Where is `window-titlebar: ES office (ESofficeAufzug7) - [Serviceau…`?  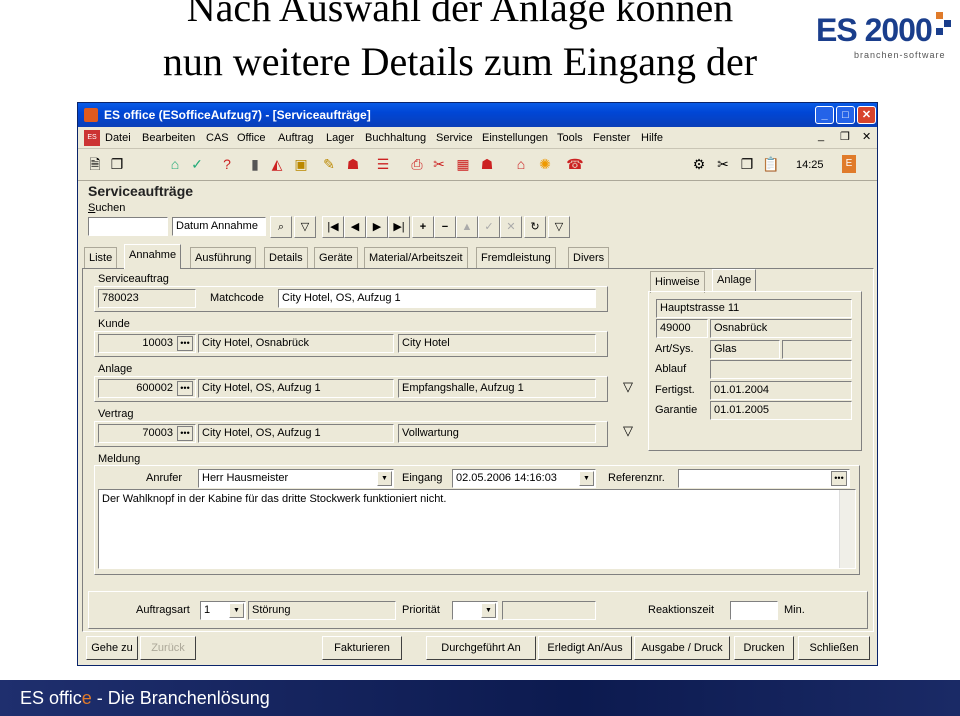
window-titlebar: ES office (ESofficeAufzug7) - [Serviceau… is located at coordinates (477, 115).